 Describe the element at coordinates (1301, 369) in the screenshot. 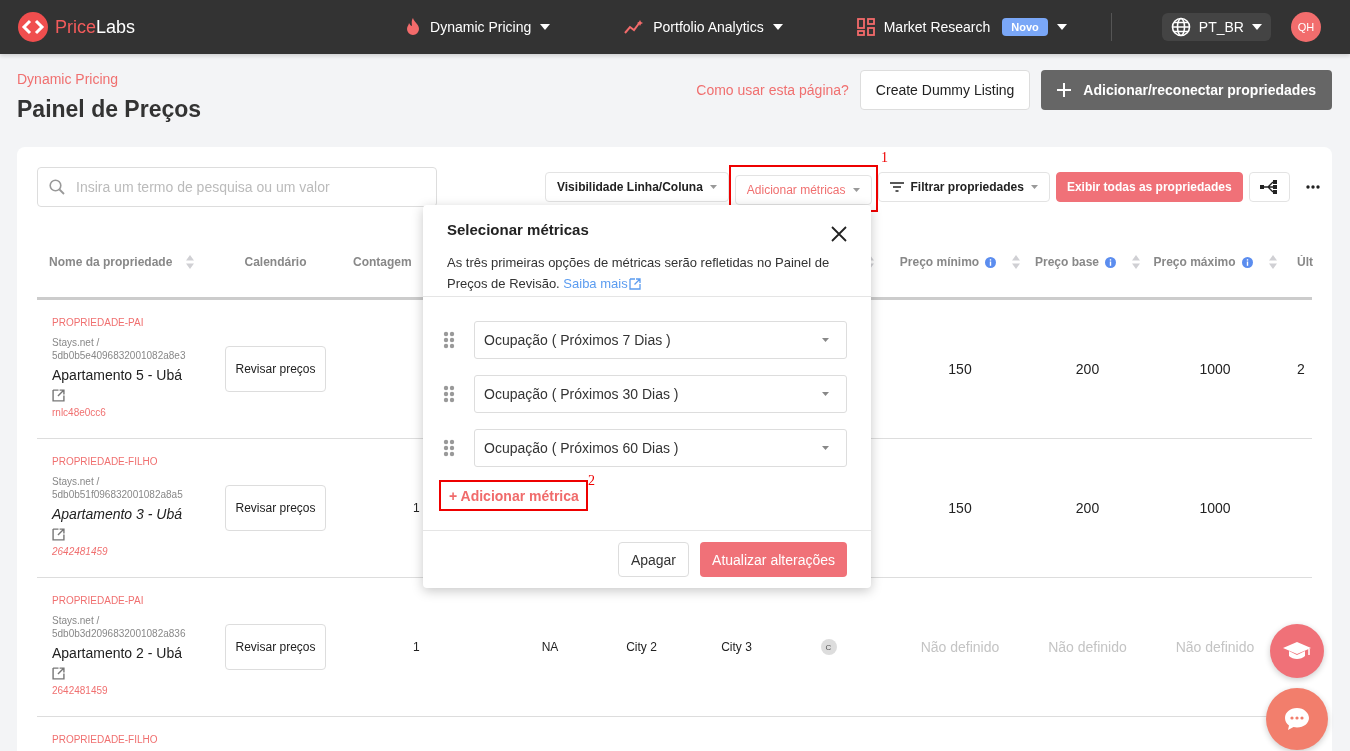

I see `table-cell-text: 2` at that location.